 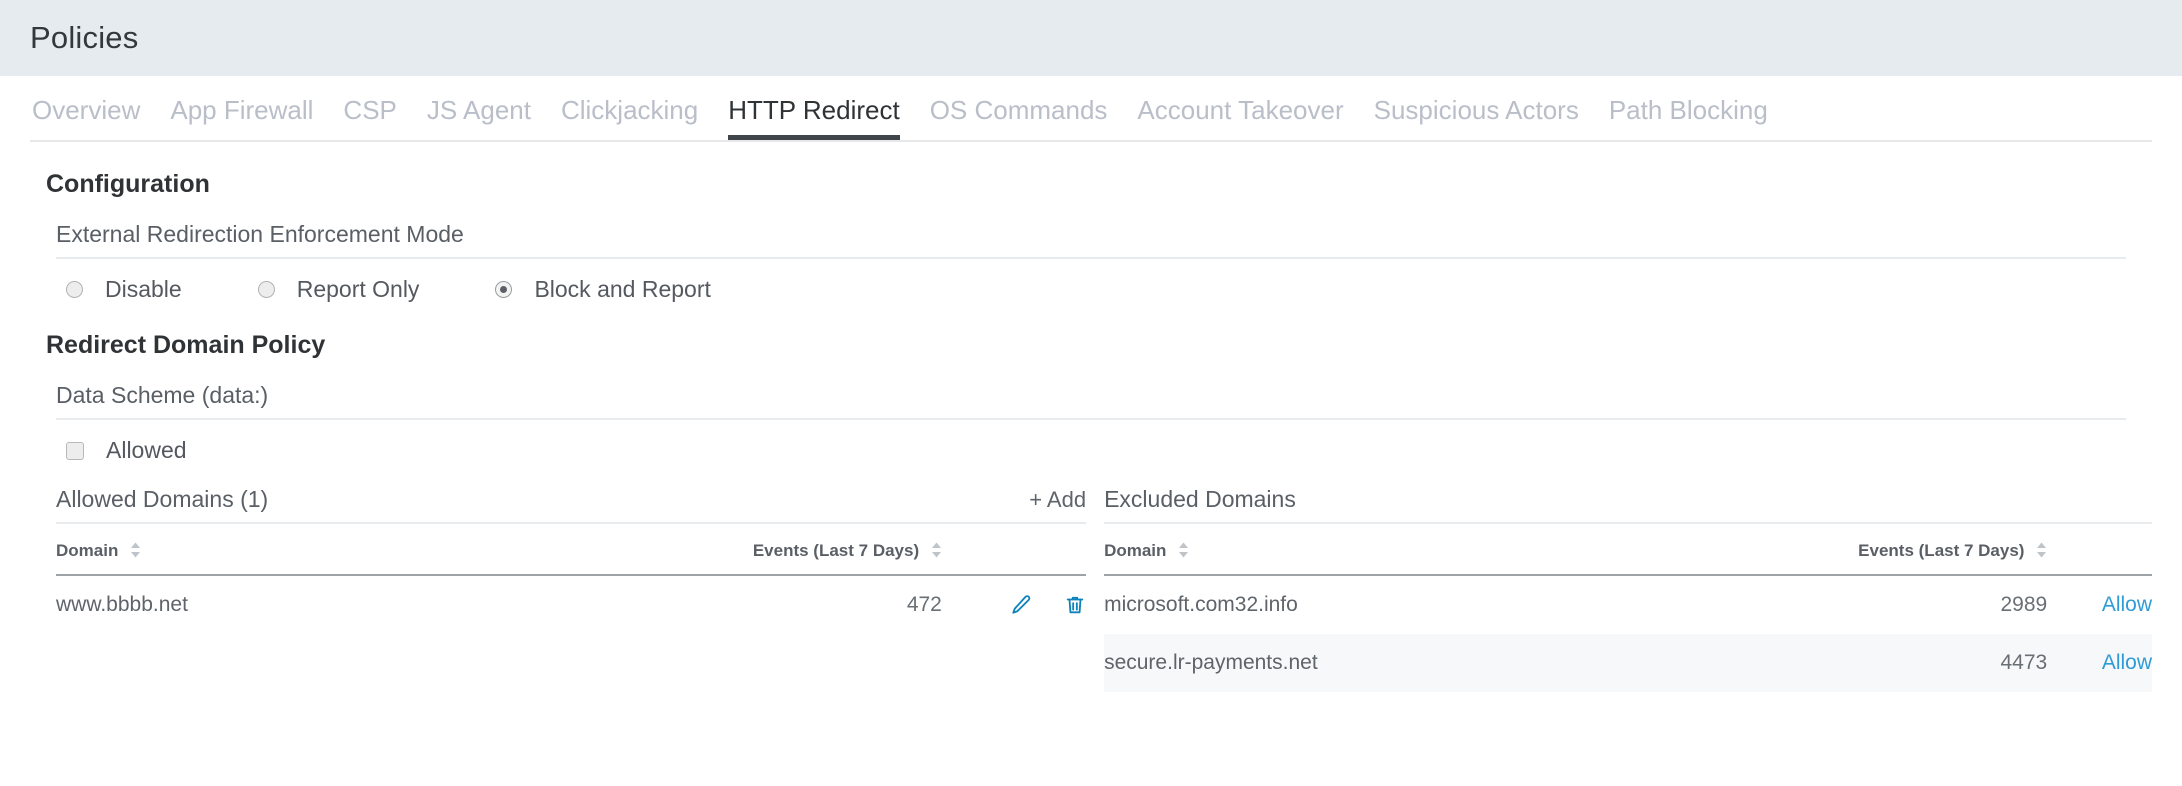 I want to click on allowed-col-actions, so click(x=1014, y=550).